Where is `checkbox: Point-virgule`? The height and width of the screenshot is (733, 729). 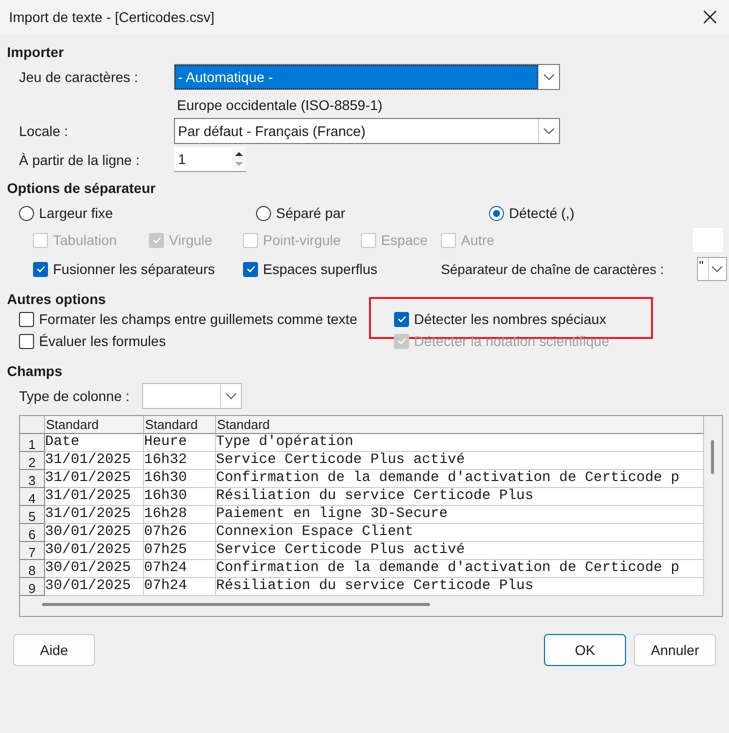
checkbox: Point-virgule is located at coordinates (302, 240).